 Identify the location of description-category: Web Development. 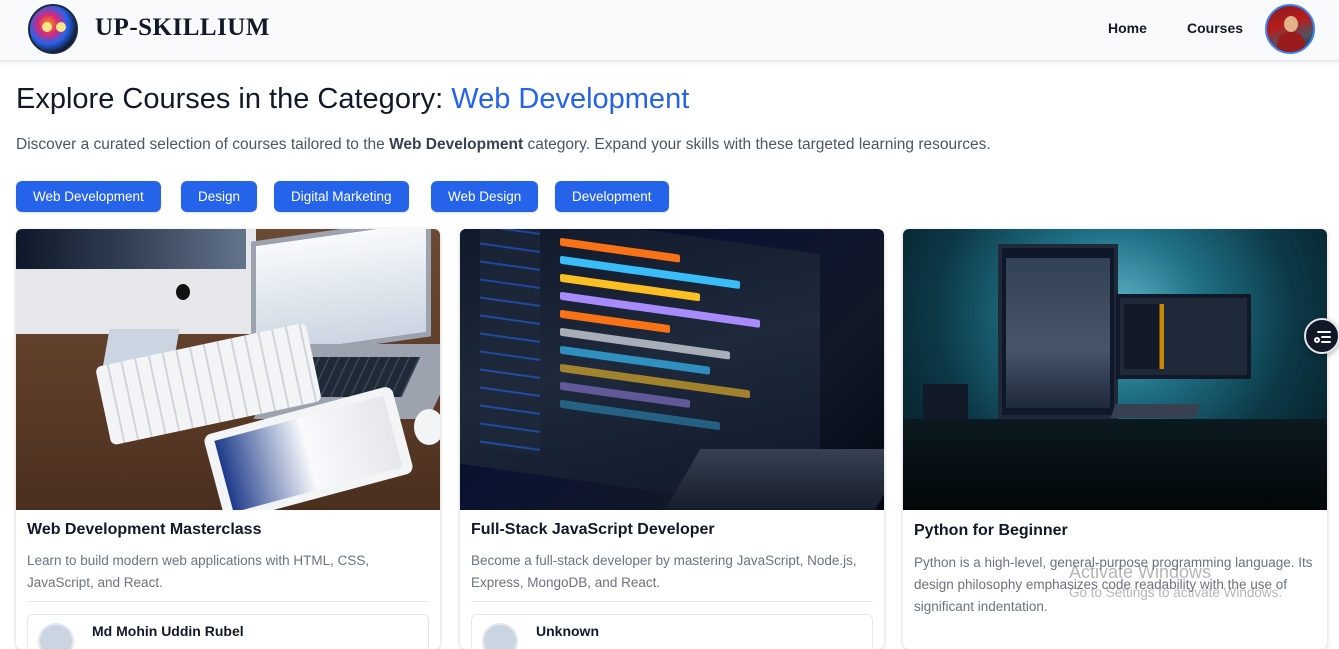
(456, 144).